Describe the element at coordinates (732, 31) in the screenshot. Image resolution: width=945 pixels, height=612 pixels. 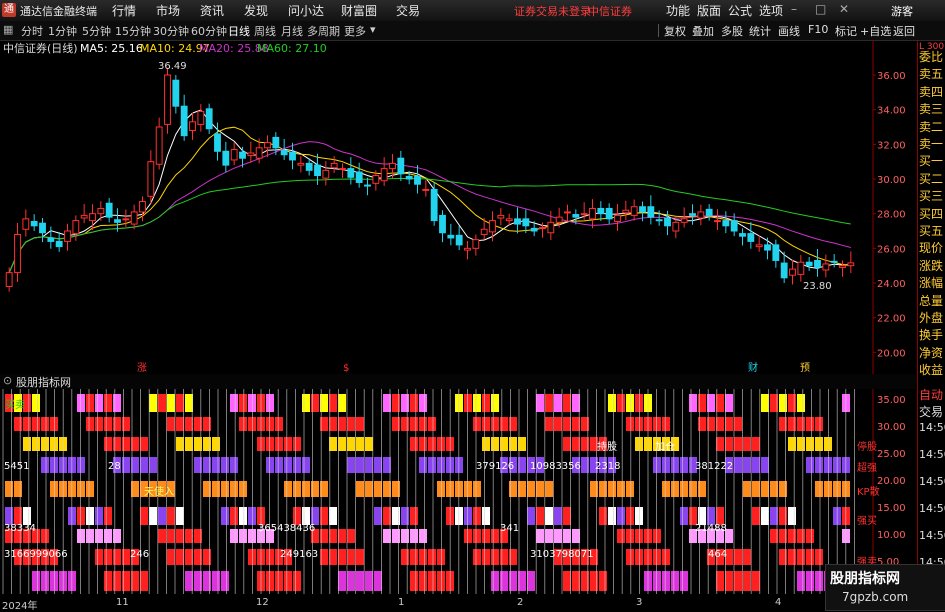
I see `multi-stock-button: 多股` at that location.